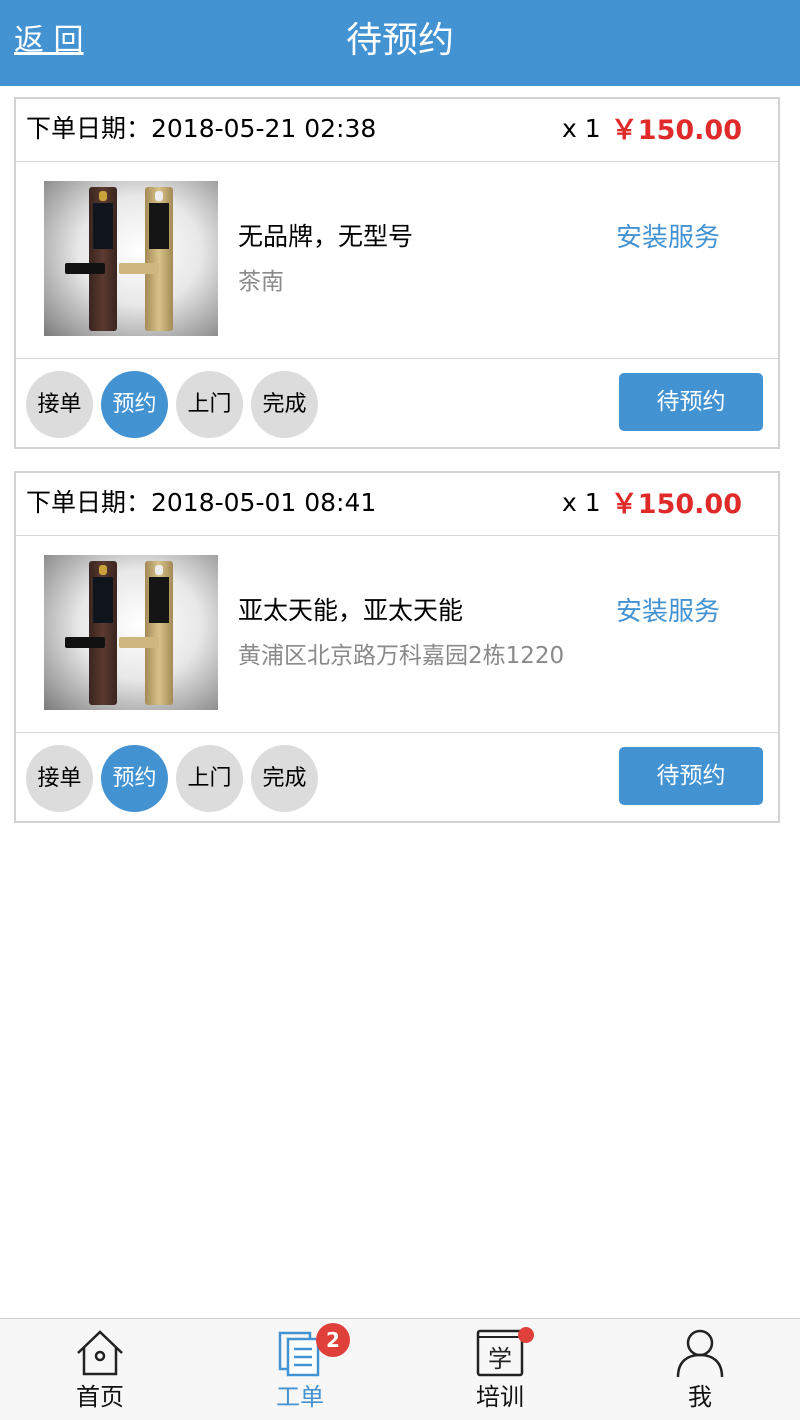  Describe the element at coordinates (100, 1353) in the screenshot. I see `home-icon` at that location.